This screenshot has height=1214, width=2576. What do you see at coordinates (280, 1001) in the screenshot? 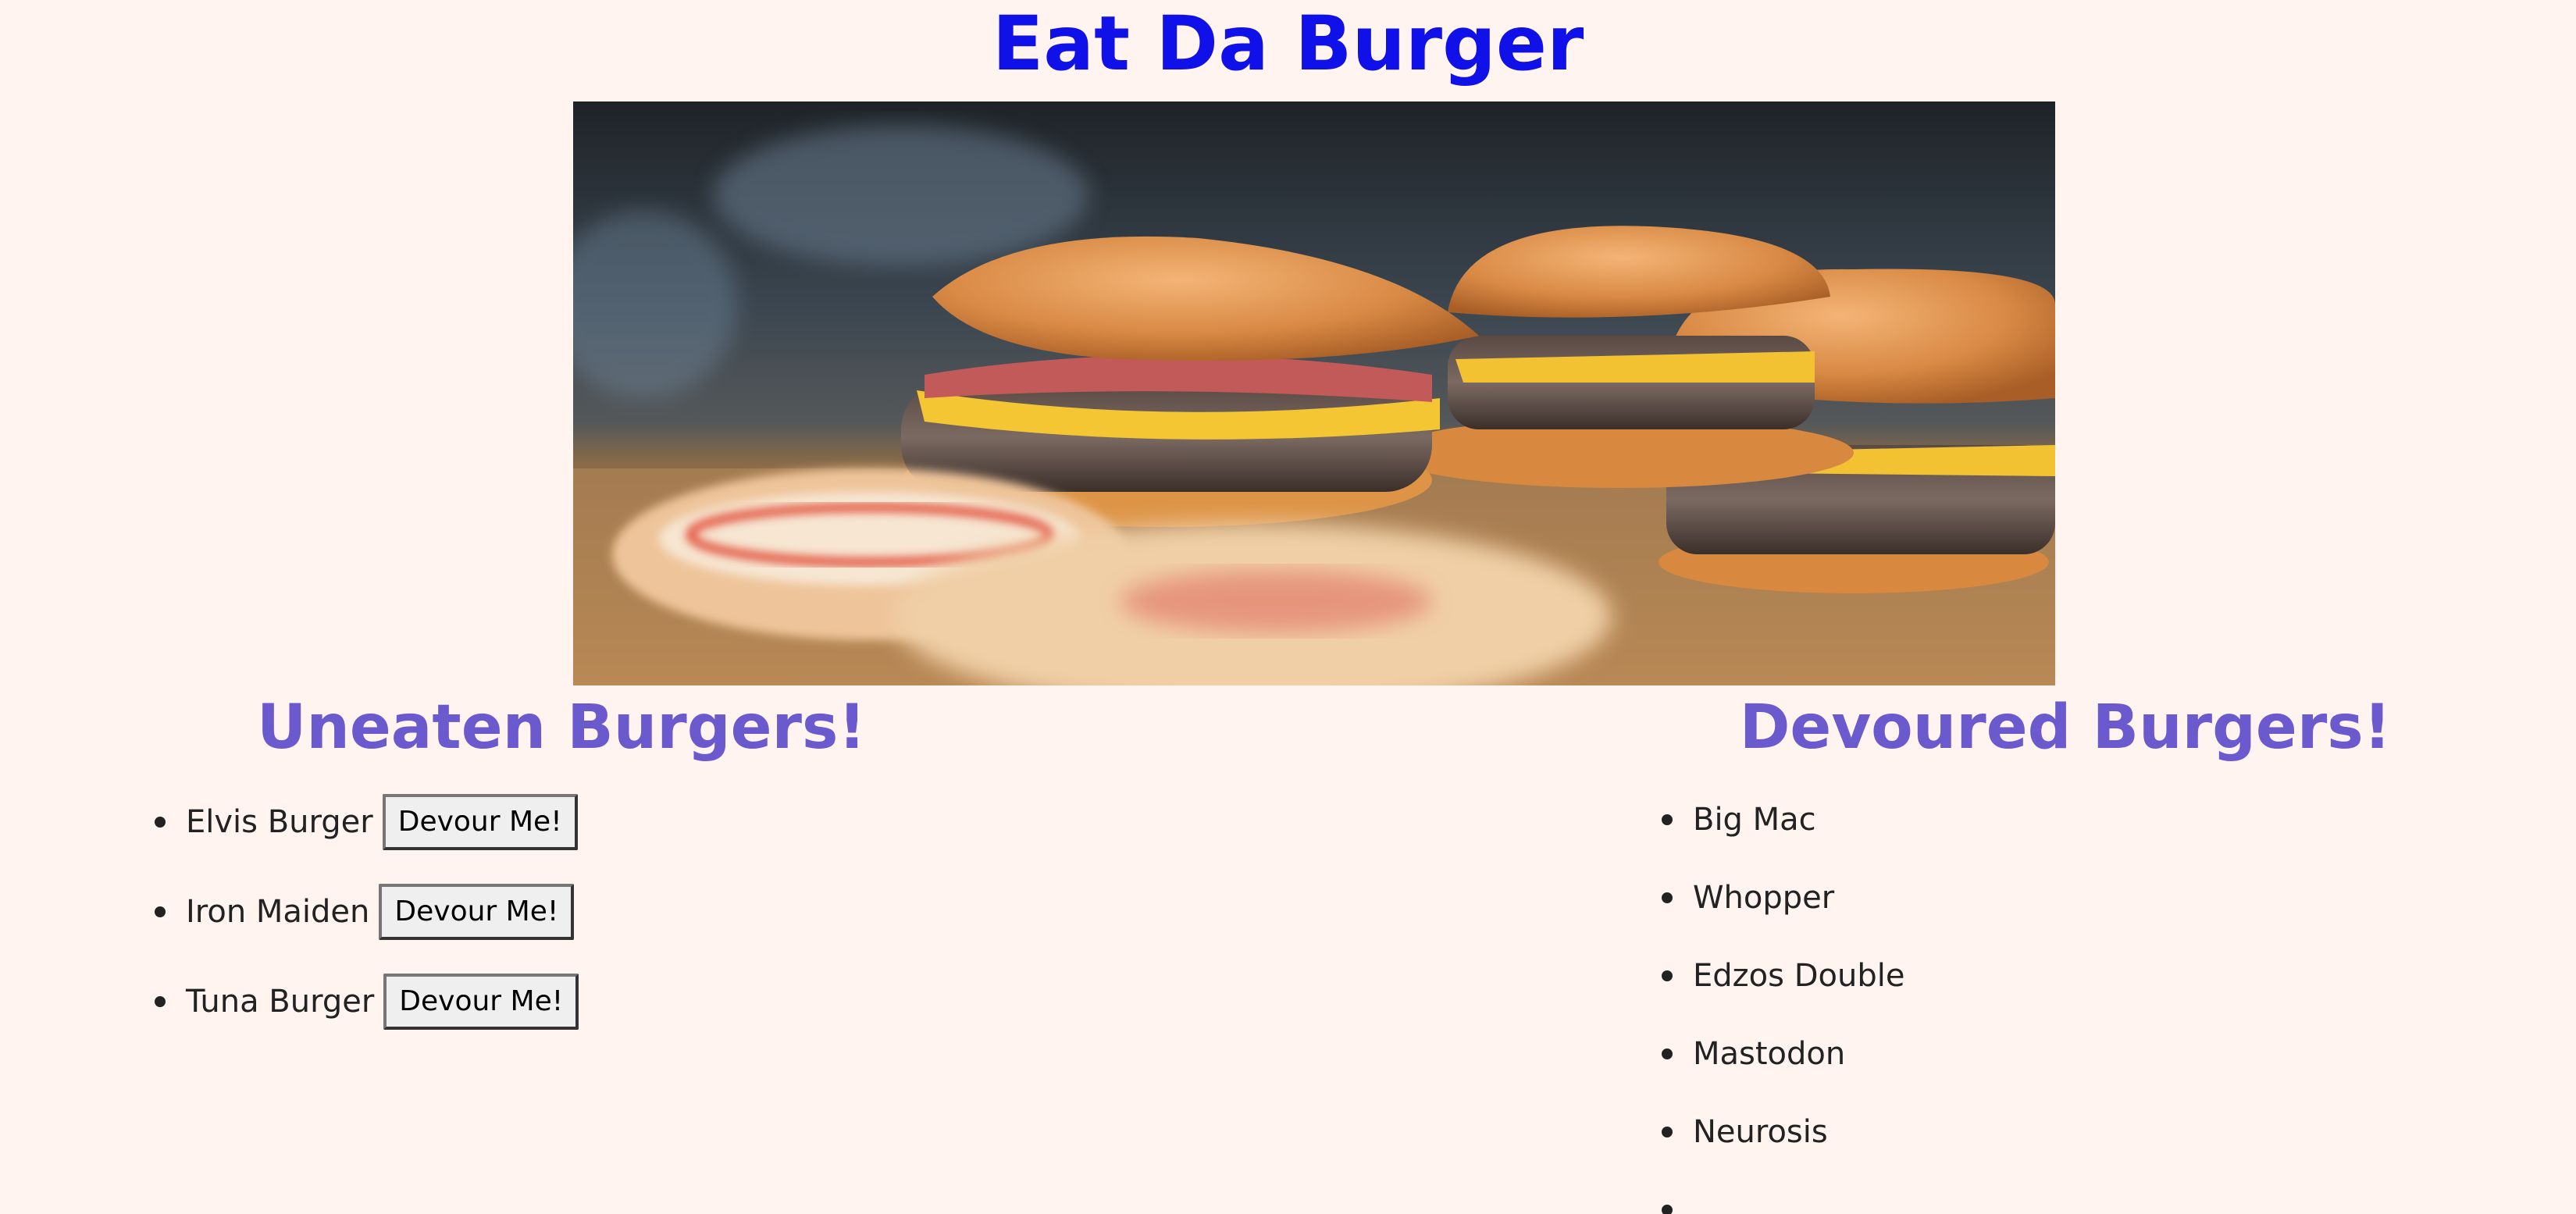
I see `burger-name: Tuna Burger` at bounding box center [280, 1001].